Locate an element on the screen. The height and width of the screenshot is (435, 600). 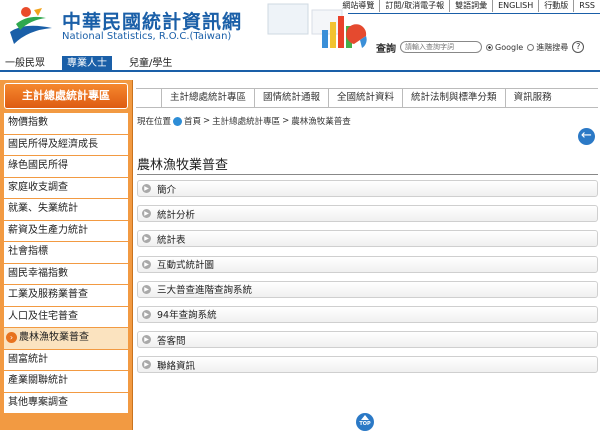
section-label: 統計分析 is located at coordinates (176, 215).